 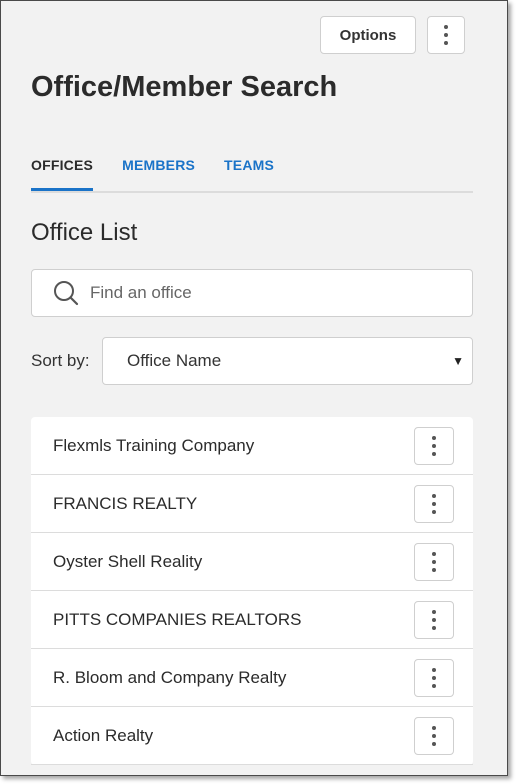 What do you see at coordinates (249, 170) in the screenshot?
I see `tab-teams: TEAMS` at bounding box center [249, 170].